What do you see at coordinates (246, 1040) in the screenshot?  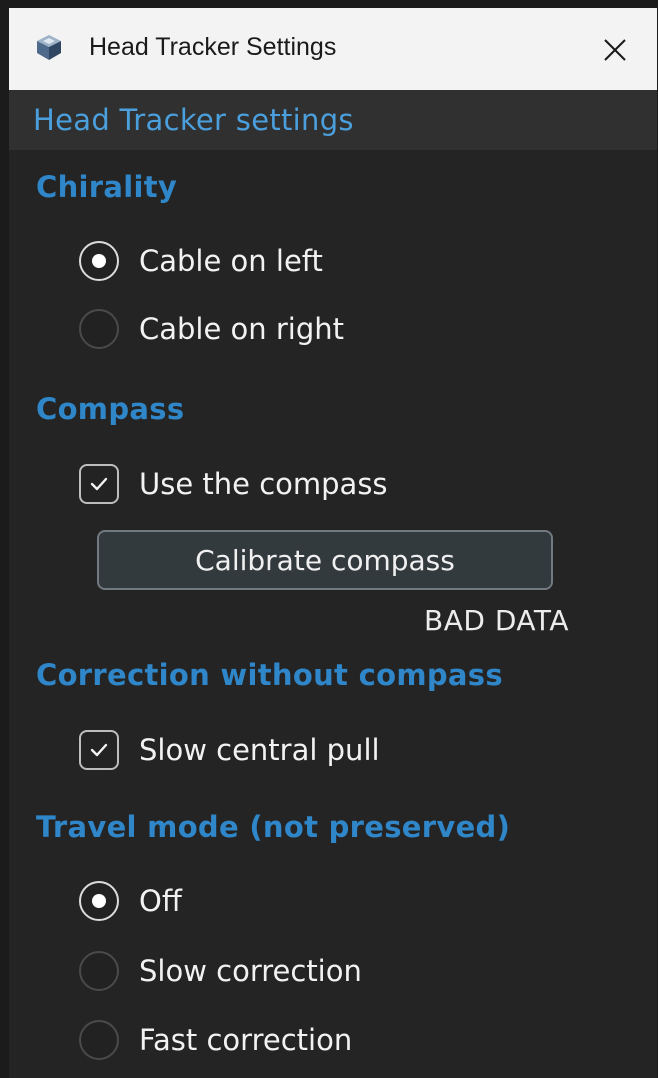 I see `radio-label: Fast correction` at bounding box center [246, 1040].